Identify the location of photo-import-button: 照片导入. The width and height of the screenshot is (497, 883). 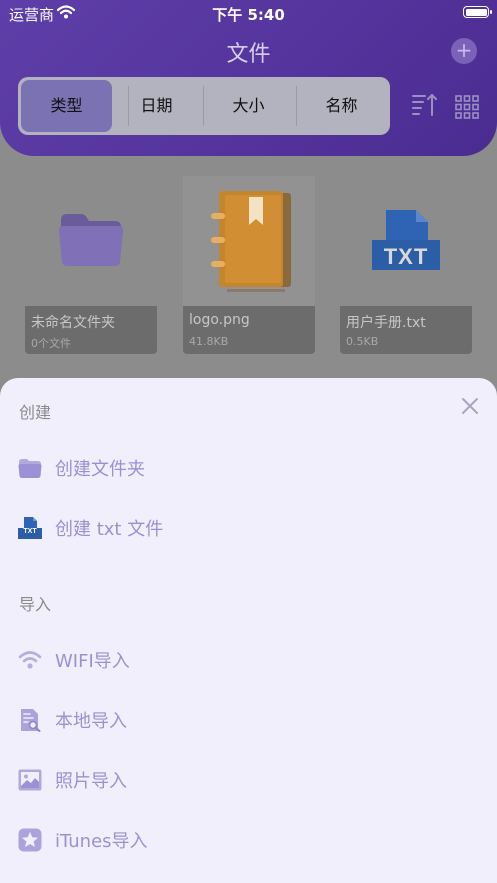
(168, 780).